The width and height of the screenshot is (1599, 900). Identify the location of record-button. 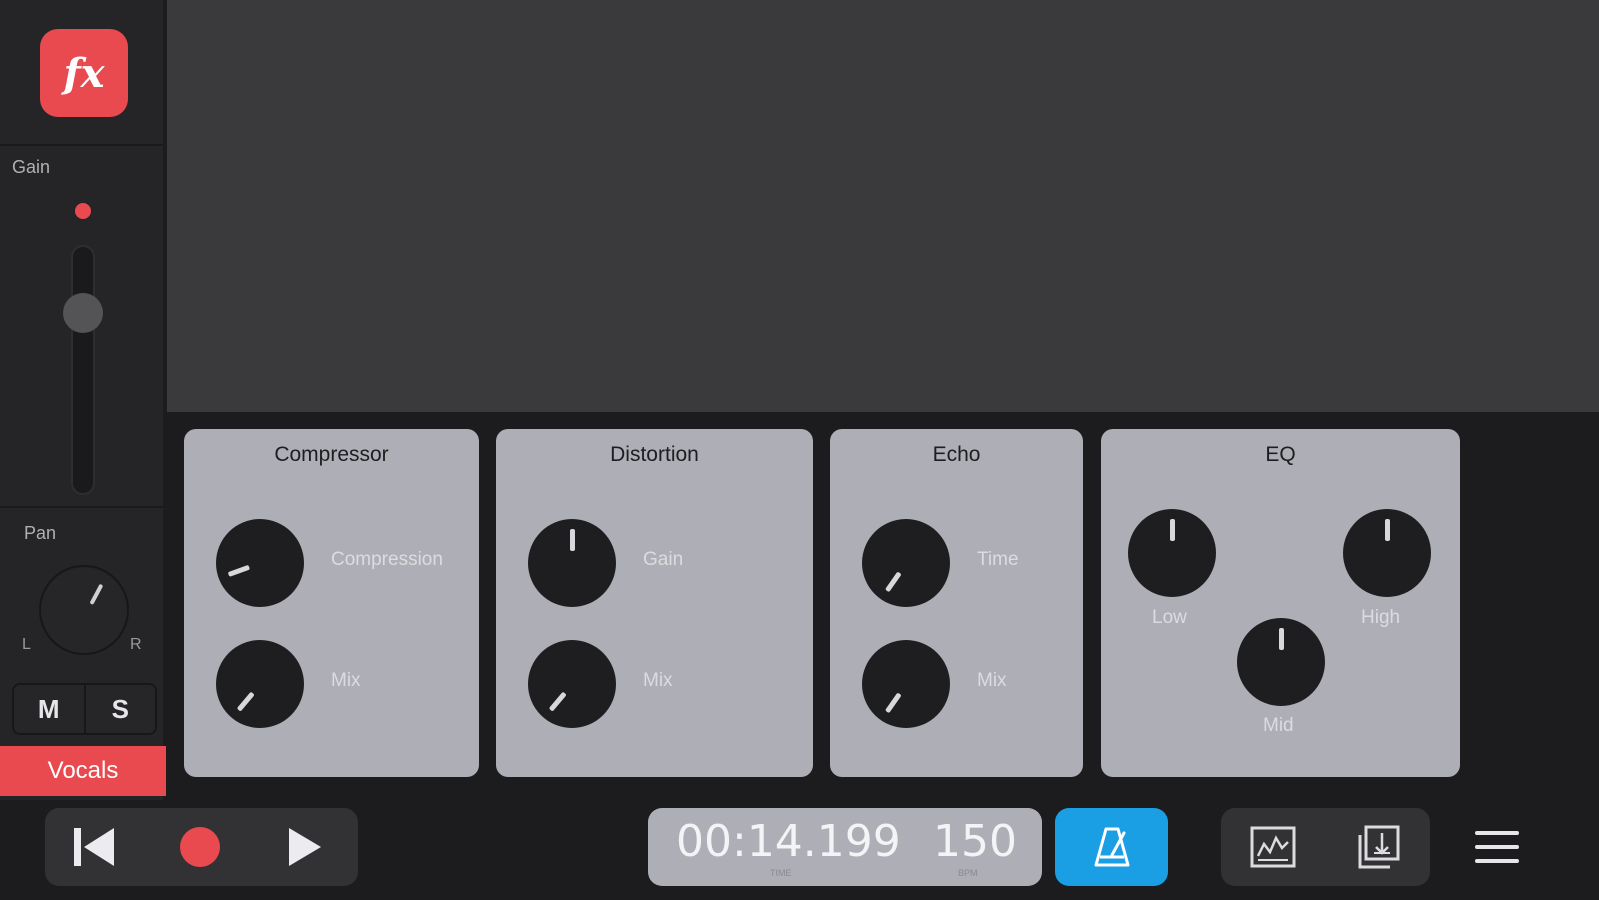
(200, 847).